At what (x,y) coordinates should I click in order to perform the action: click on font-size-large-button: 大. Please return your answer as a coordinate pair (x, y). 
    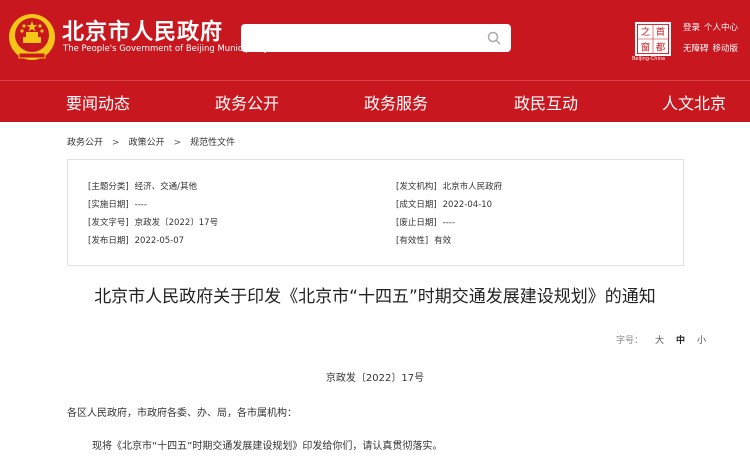
    Looking at the image, I should click on (659, 341).